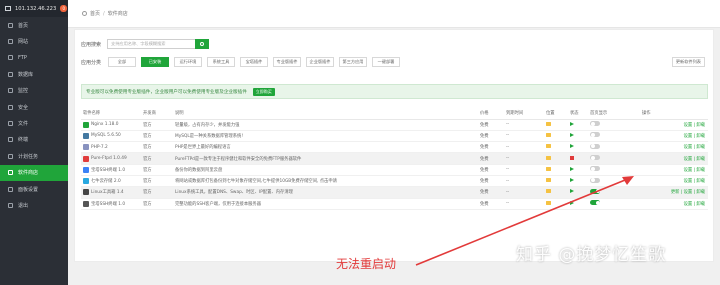  Describe the element at coordinates (111, 192) in the screenshot. I see `software-name-cell: Linux工具箱 1.4` at that location.